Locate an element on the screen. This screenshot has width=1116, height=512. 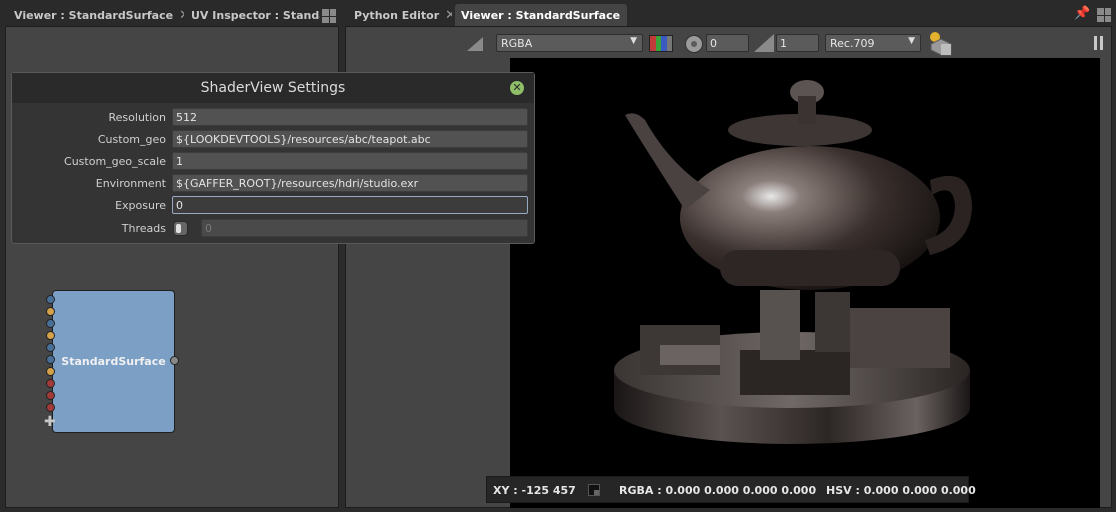
channel-select-value: RGBA is located at coordinates (517, 43).